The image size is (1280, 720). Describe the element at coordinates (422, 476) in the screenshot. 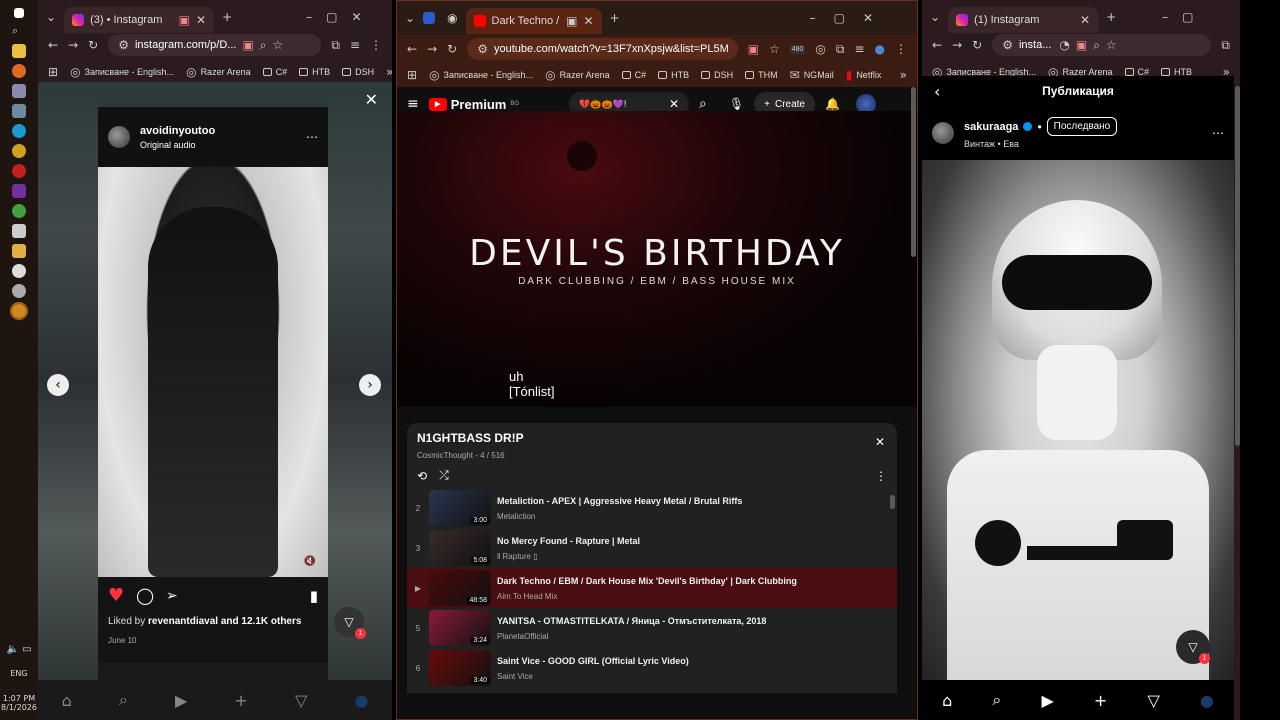

I see `loop-icon: ⟲` at that location.